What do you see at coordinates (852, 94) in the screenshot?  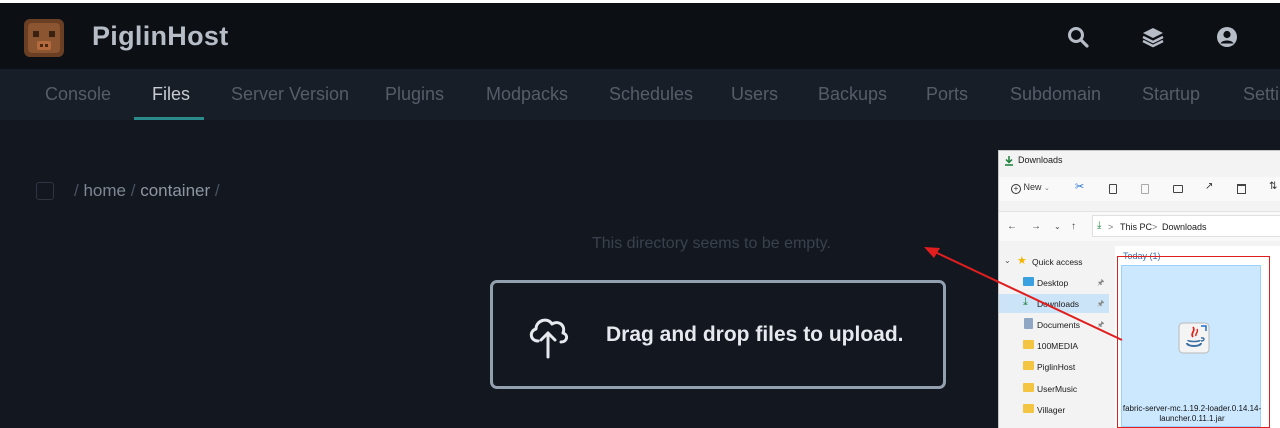 I see `tab-backups: Backups` at bounding box center [852, 94].